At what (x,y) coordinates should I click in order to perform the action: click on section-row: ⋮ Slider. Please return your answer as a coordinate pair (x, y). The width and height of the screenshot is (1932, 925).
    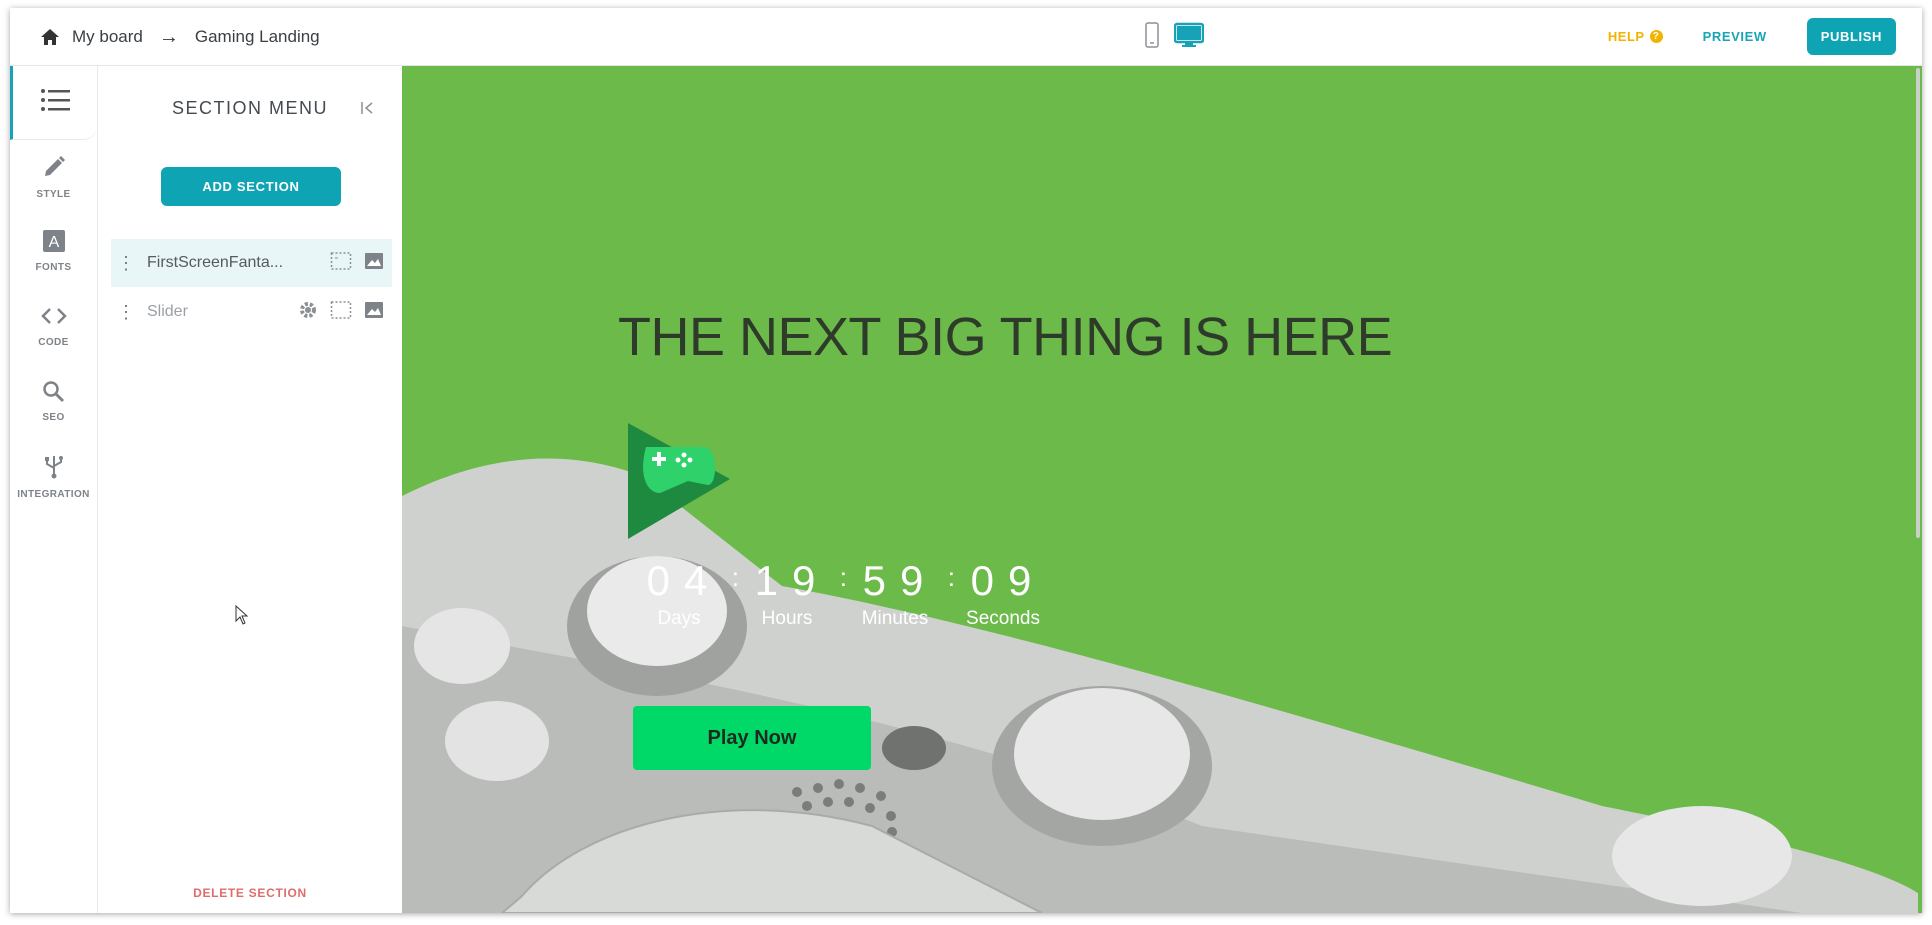
    Looking at the image, I should click on (251, 312).